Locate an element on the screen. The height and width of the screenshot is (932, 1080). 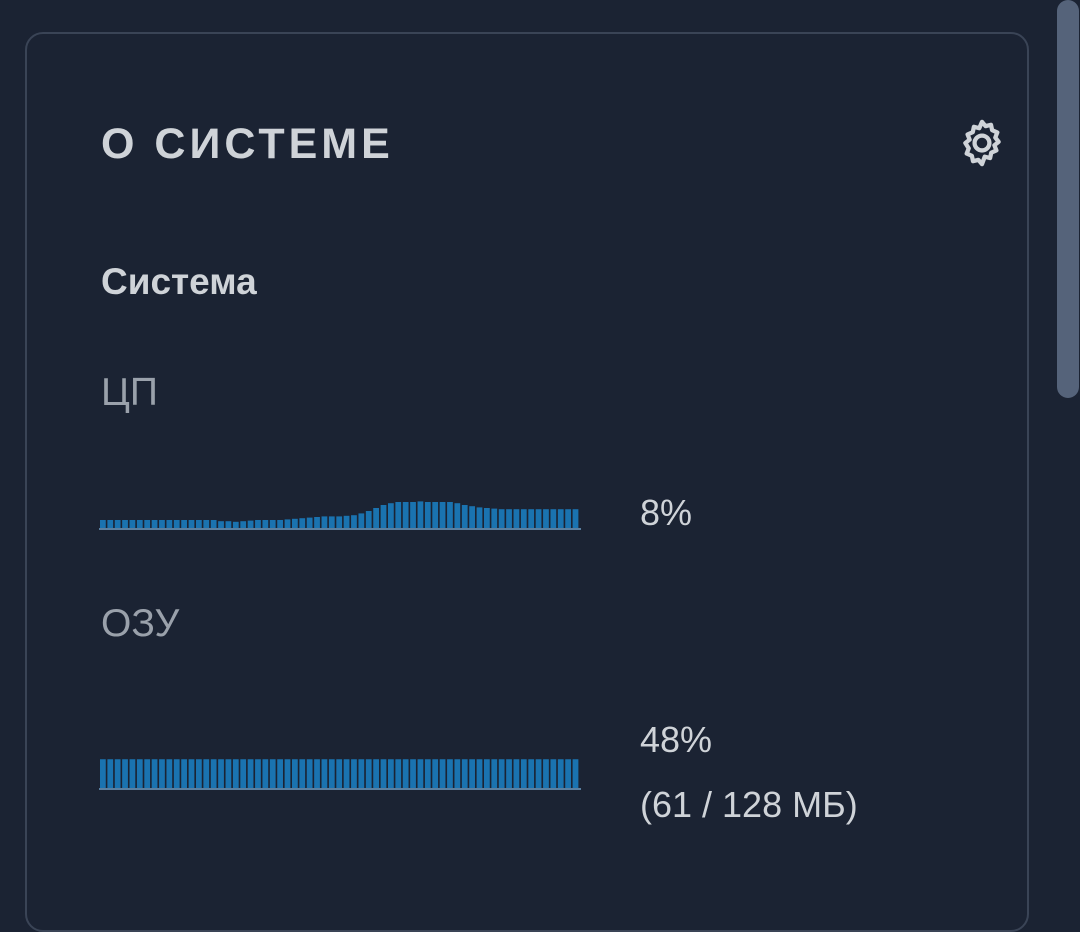
ram-label: ОЗУ is located at coordinates (140, 623).